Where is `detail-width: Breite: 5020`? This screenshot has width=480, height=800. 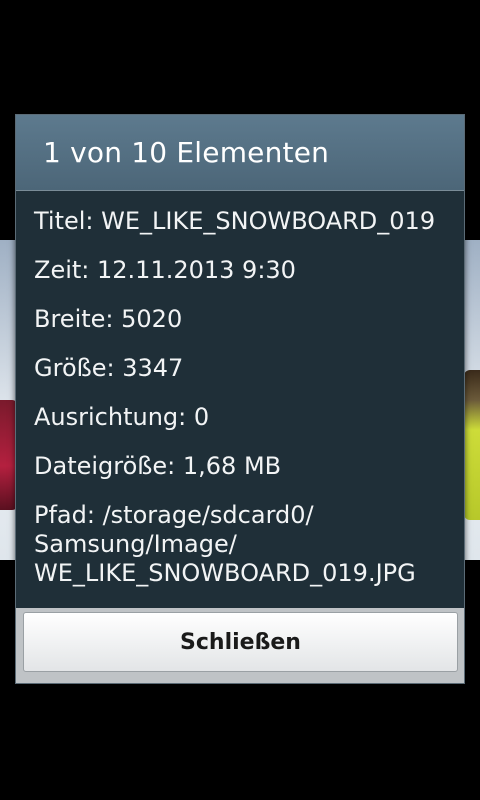
detail-width: Breite: 5020 is located at coordinates (108, 319).